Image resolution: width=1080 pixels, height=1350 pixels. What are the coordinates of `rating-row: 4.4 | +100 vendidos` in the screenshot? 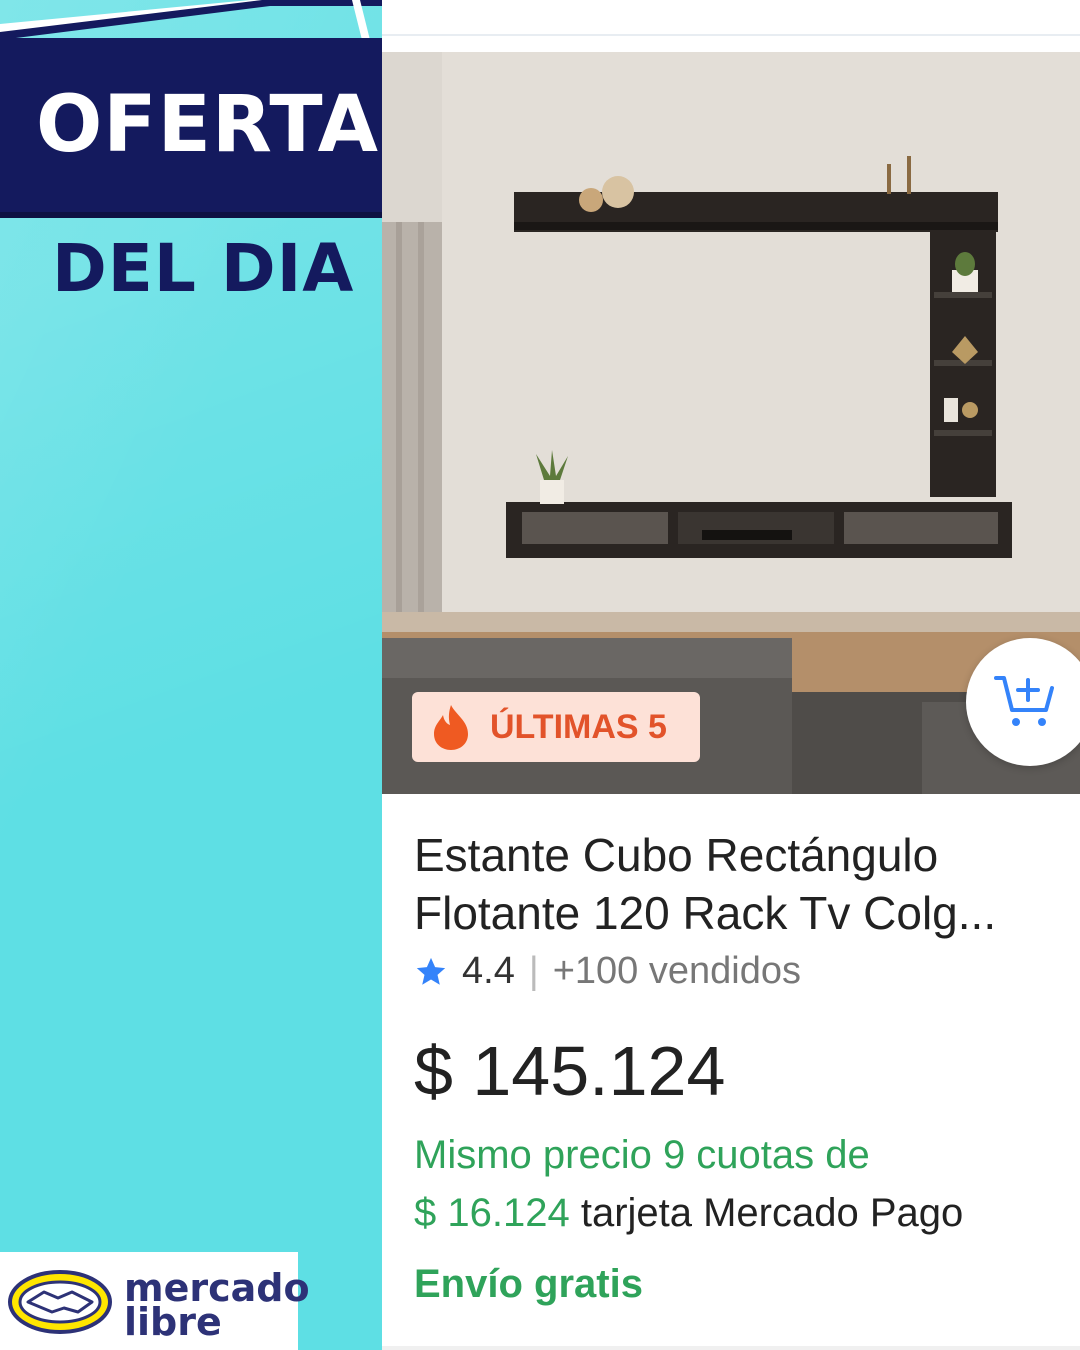 It's located at (607, 971).